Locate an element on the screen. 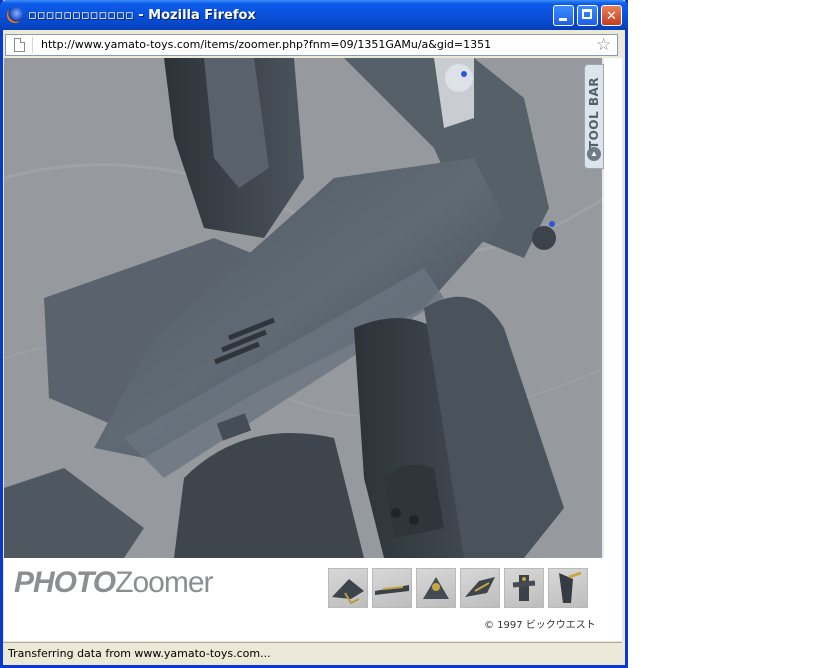  toolbar-label: TOOL BAR is located at coordinates (594, 113).